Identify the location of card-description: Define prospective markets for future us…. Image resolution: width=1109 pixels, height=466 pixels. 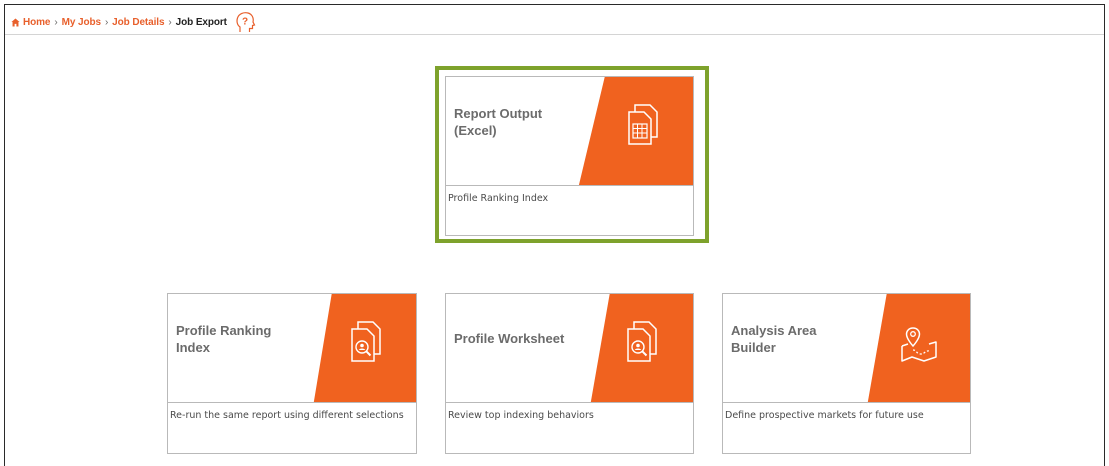
(824, 415).